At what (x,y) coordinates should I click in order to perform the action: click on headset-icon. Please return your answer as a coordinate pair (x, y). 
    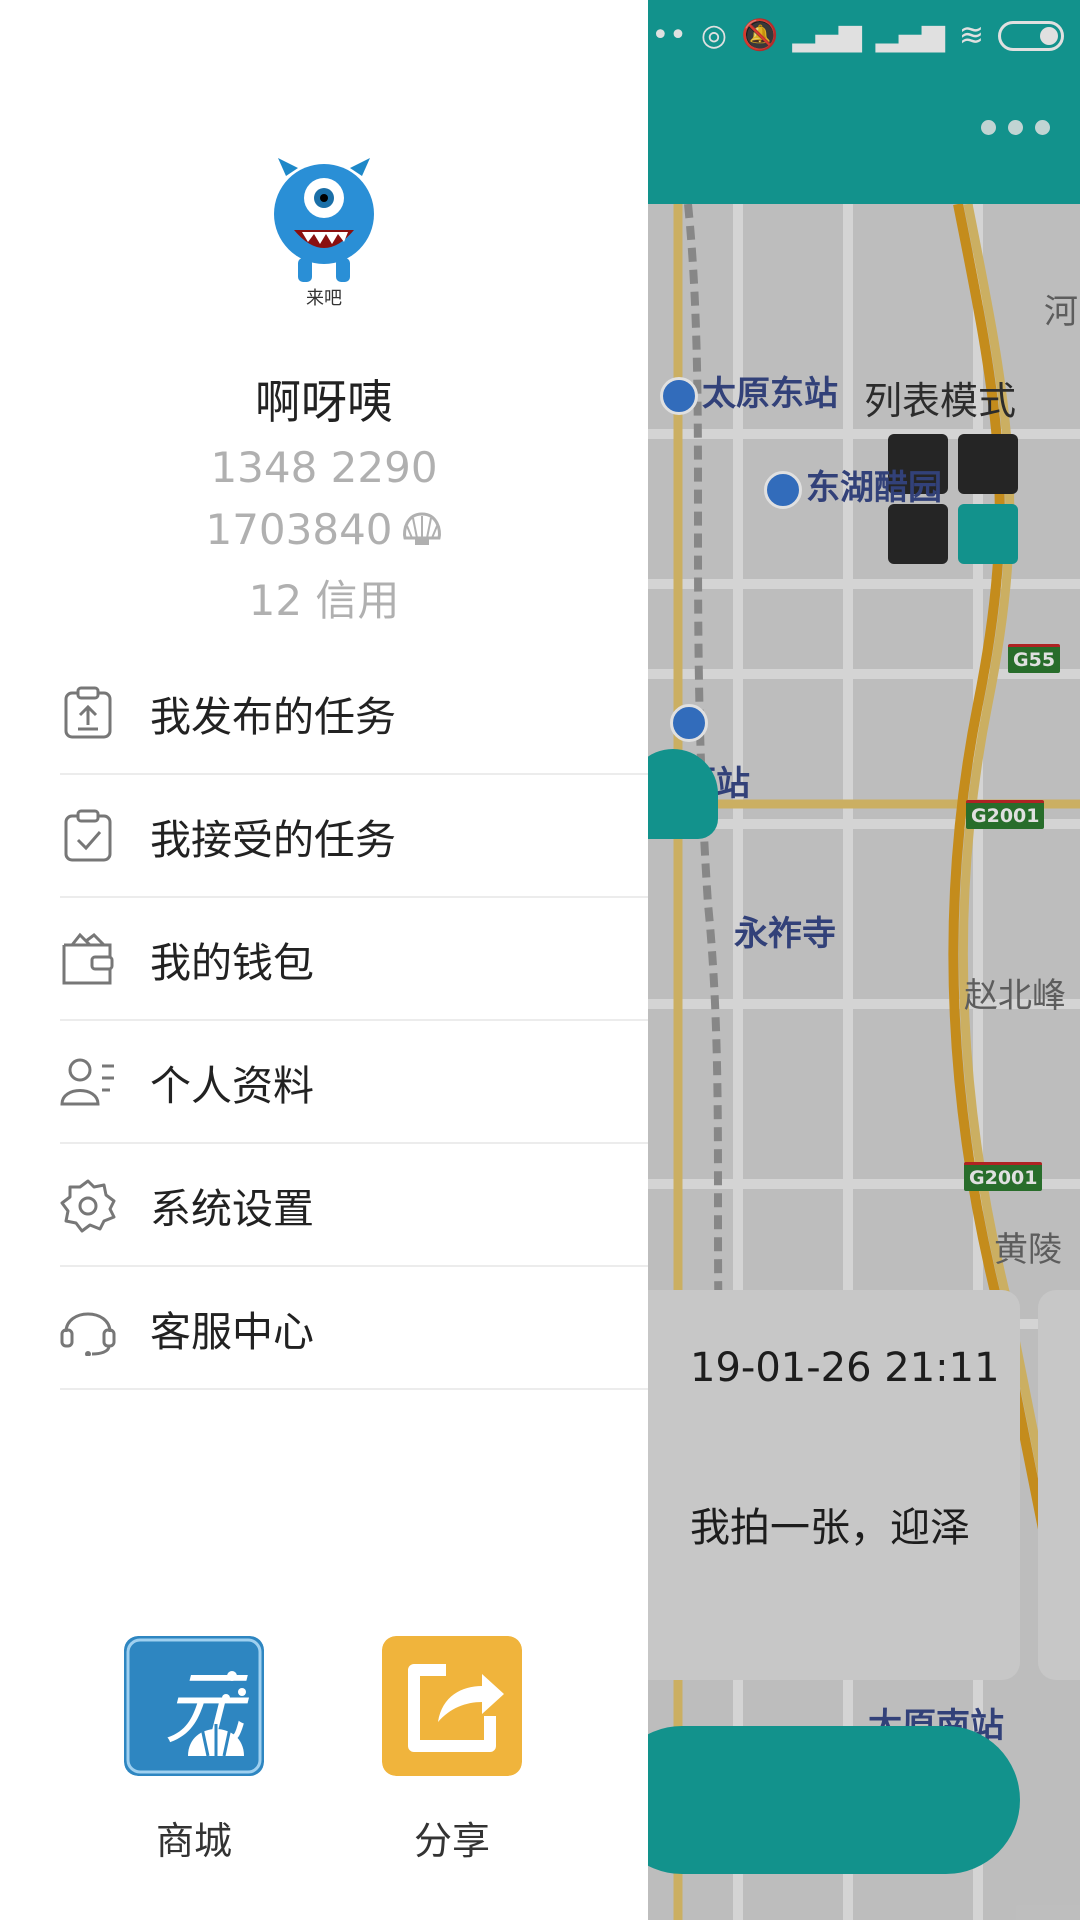
    Looking at the image, I should click on (88, 1334).